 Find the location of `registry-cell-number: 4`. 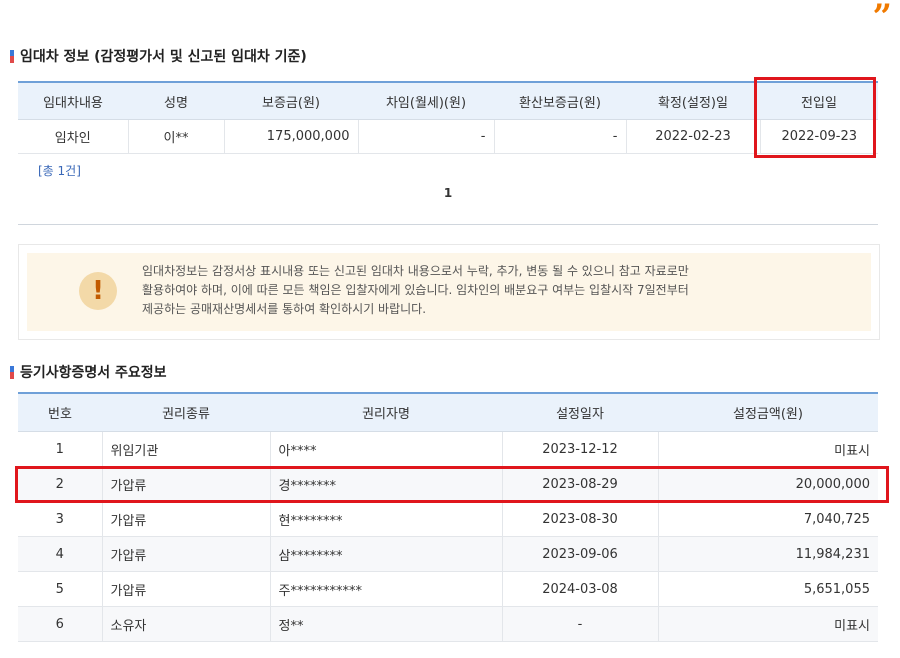

registry-cell-number: 4 is located at coordinates (60, 554).